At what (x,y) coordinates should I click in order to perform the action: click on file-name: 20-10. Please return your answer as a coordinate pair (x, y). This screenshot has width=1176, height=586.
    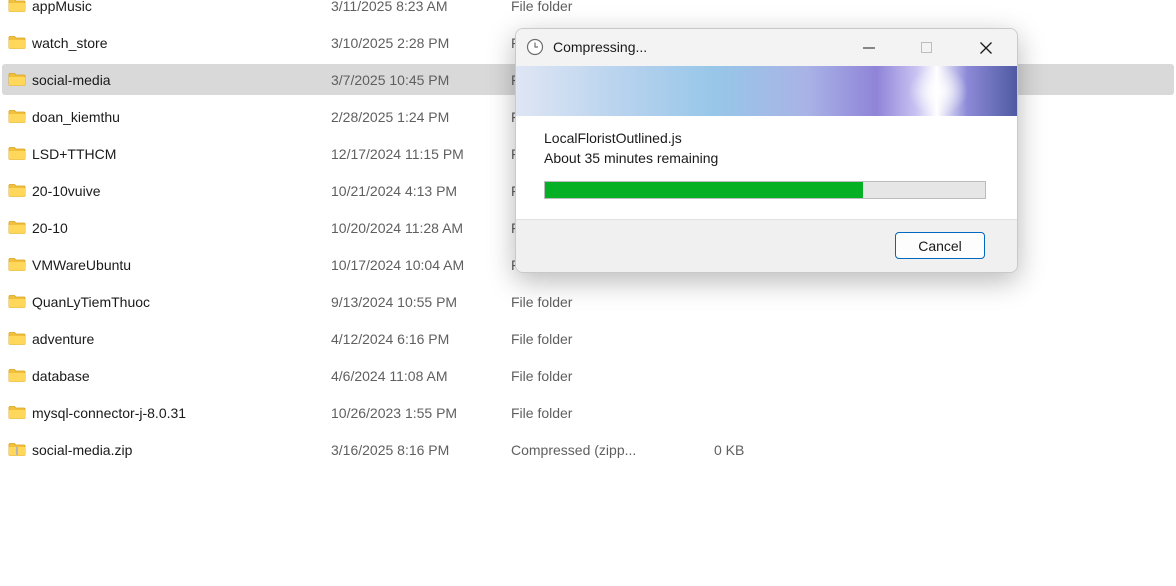
    Looking at the image, I should click on (50, 227).